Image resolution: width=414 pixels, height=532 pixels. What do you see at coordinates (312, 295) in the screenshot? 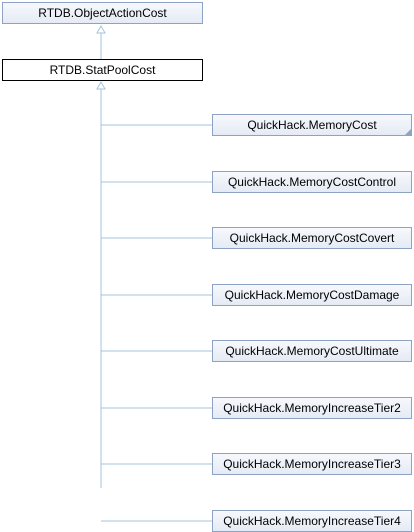
I see `derived-class-node: QuickHack.MemoryCostDamage` at bounding box center [312, 295].